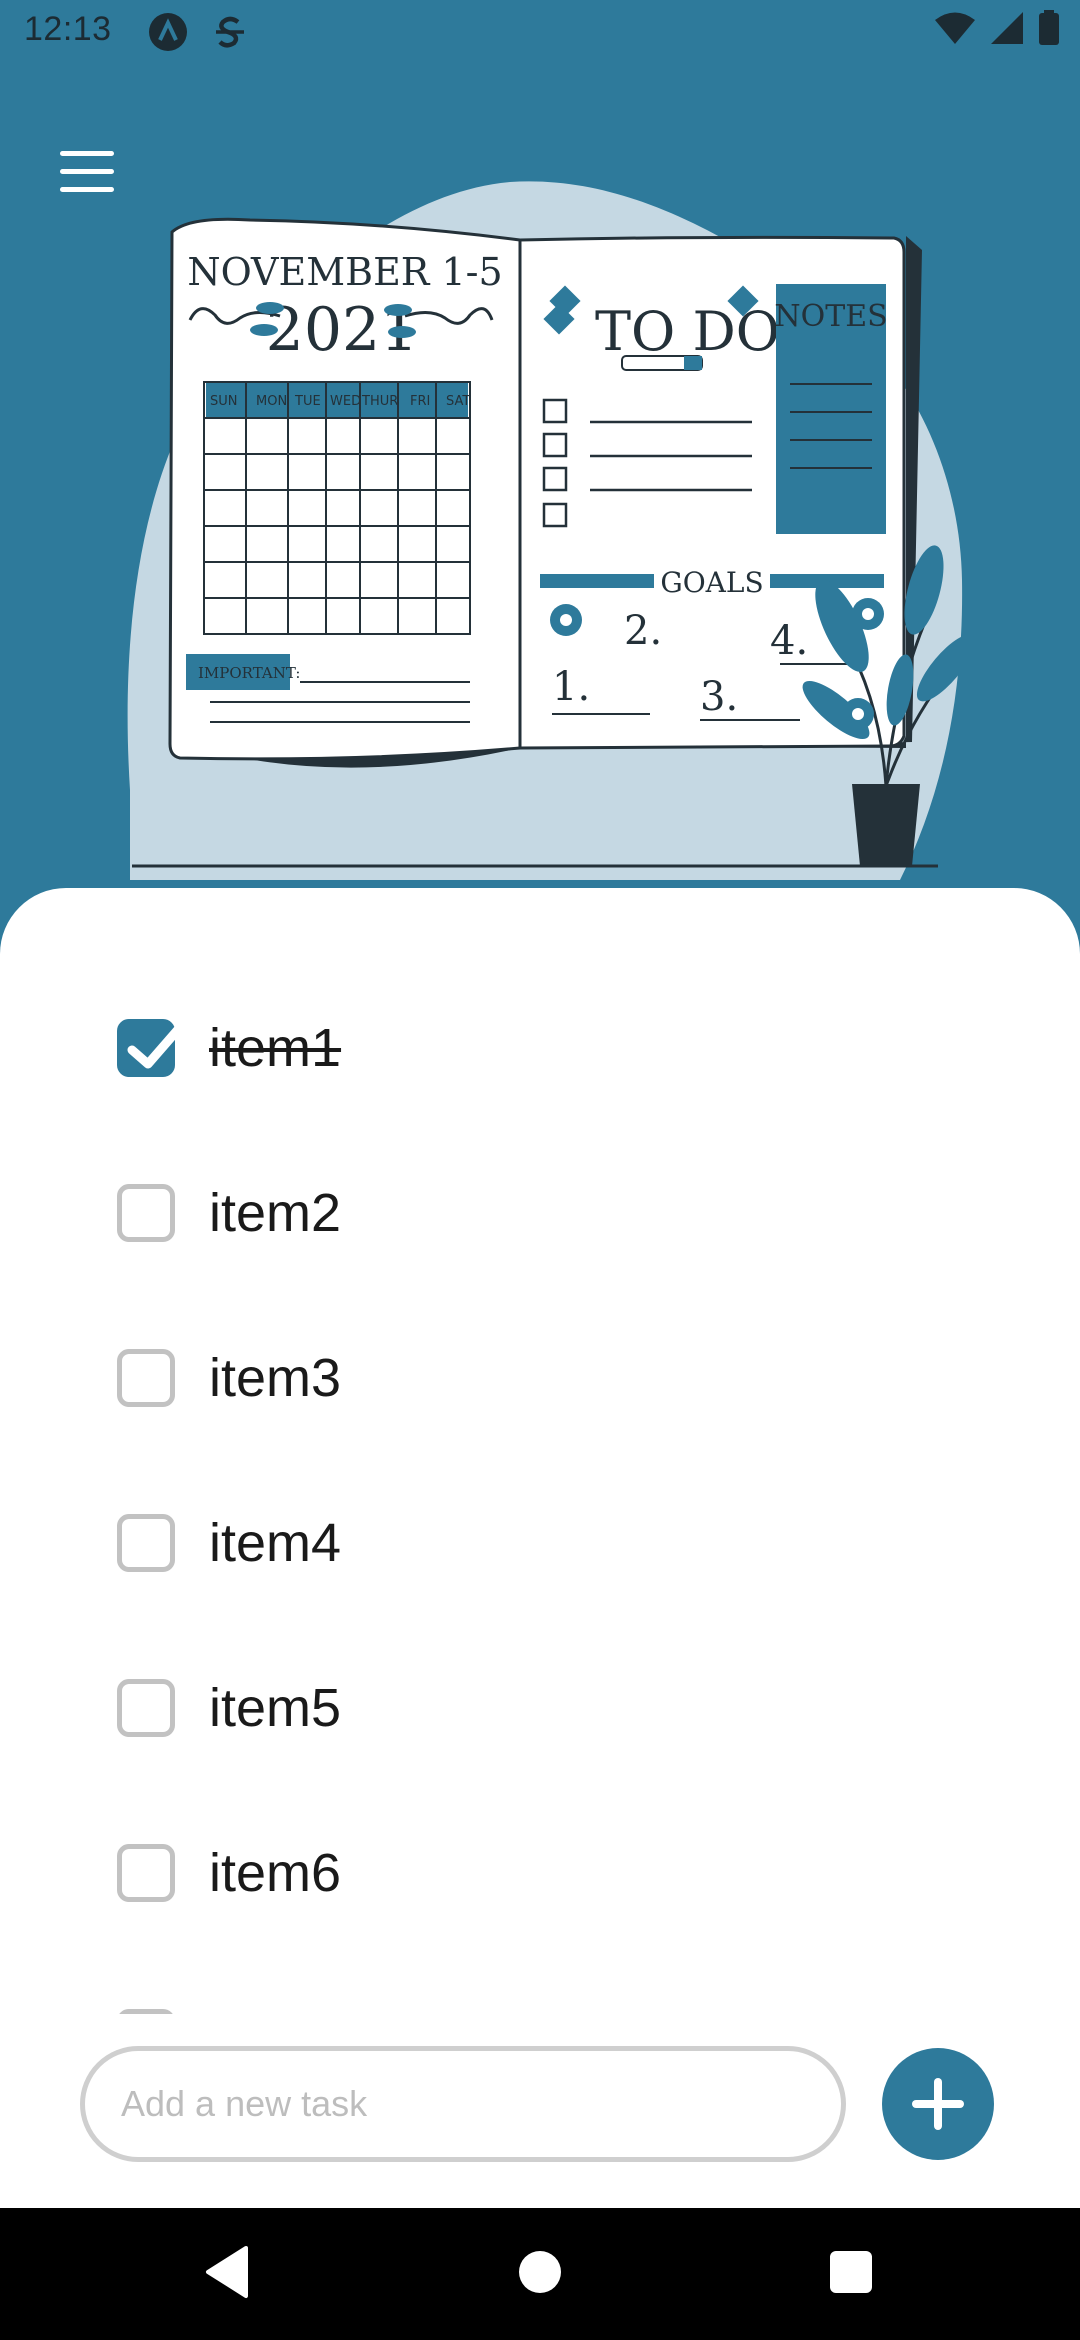 Image resolution: width=1080 pixels, height=2340 pixels. I want to click on task-item: item6, so click(540, 1873).